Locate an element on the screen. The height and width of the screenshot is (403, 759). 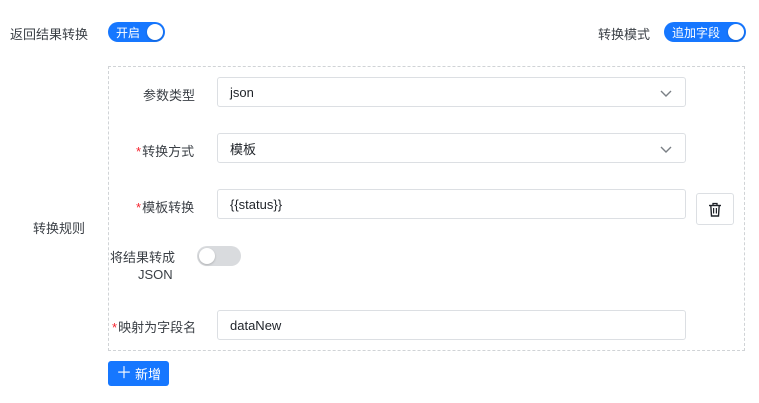
delete-button is located at coordinates (715, 209).